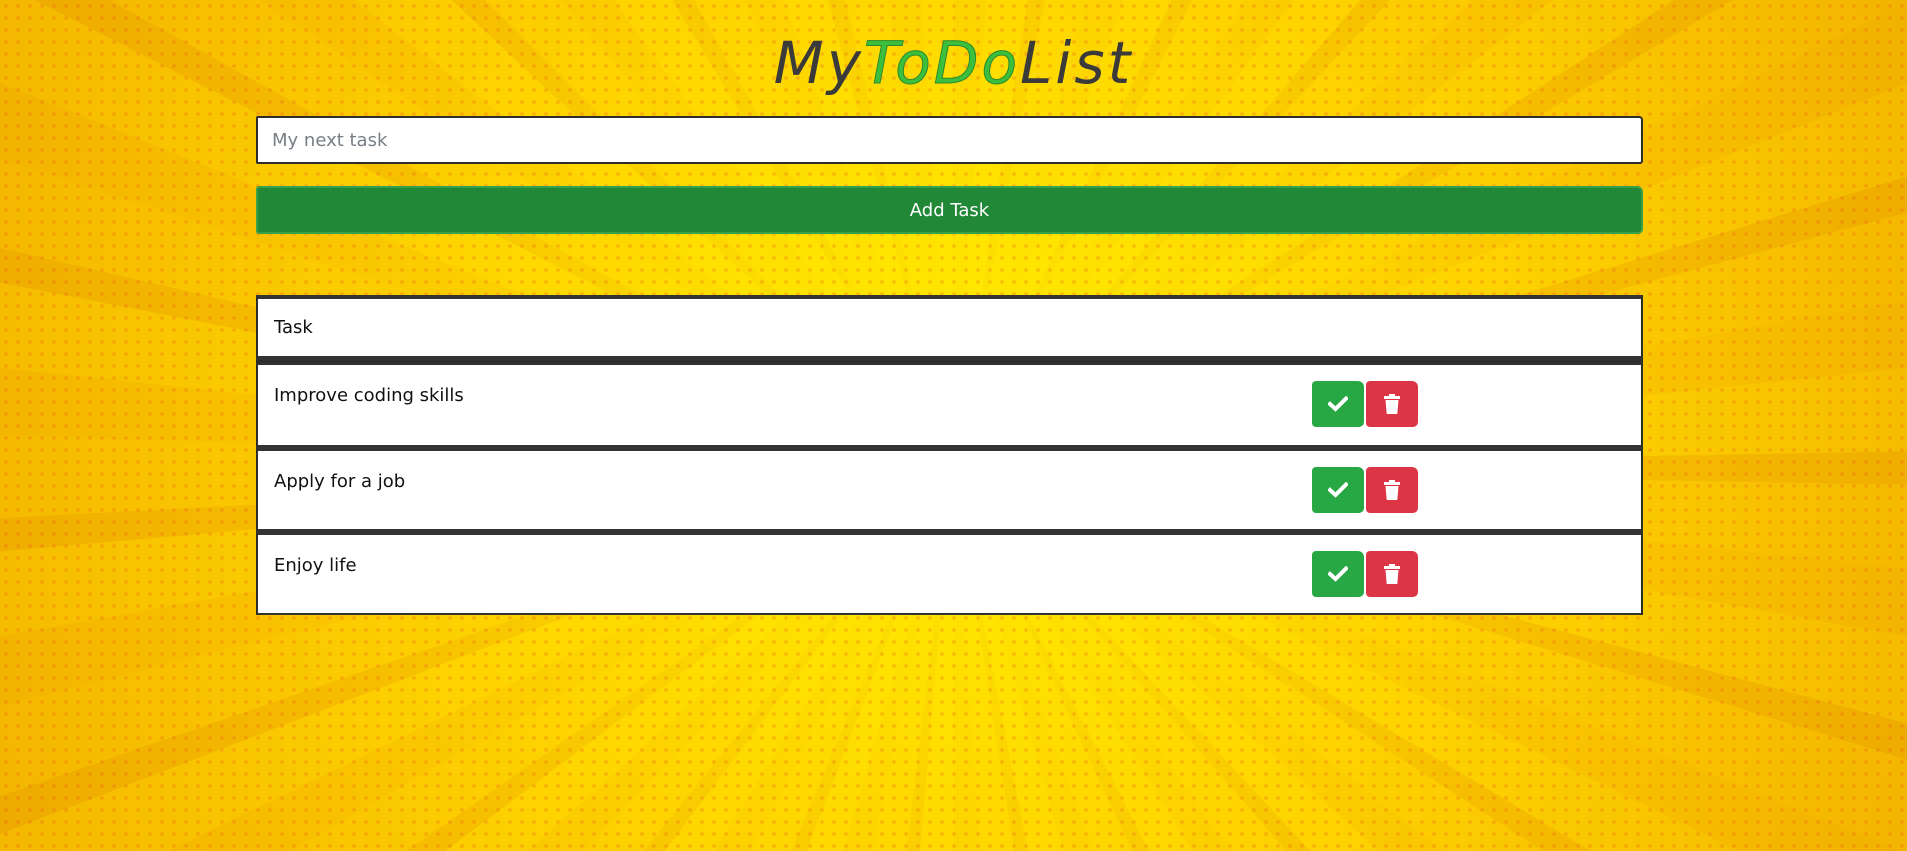 This screenshot has width=1907, height=851. Describe the element at coordinates (949, 405) in the screenshot. I see `table-row: Improve coding skills` at that location.